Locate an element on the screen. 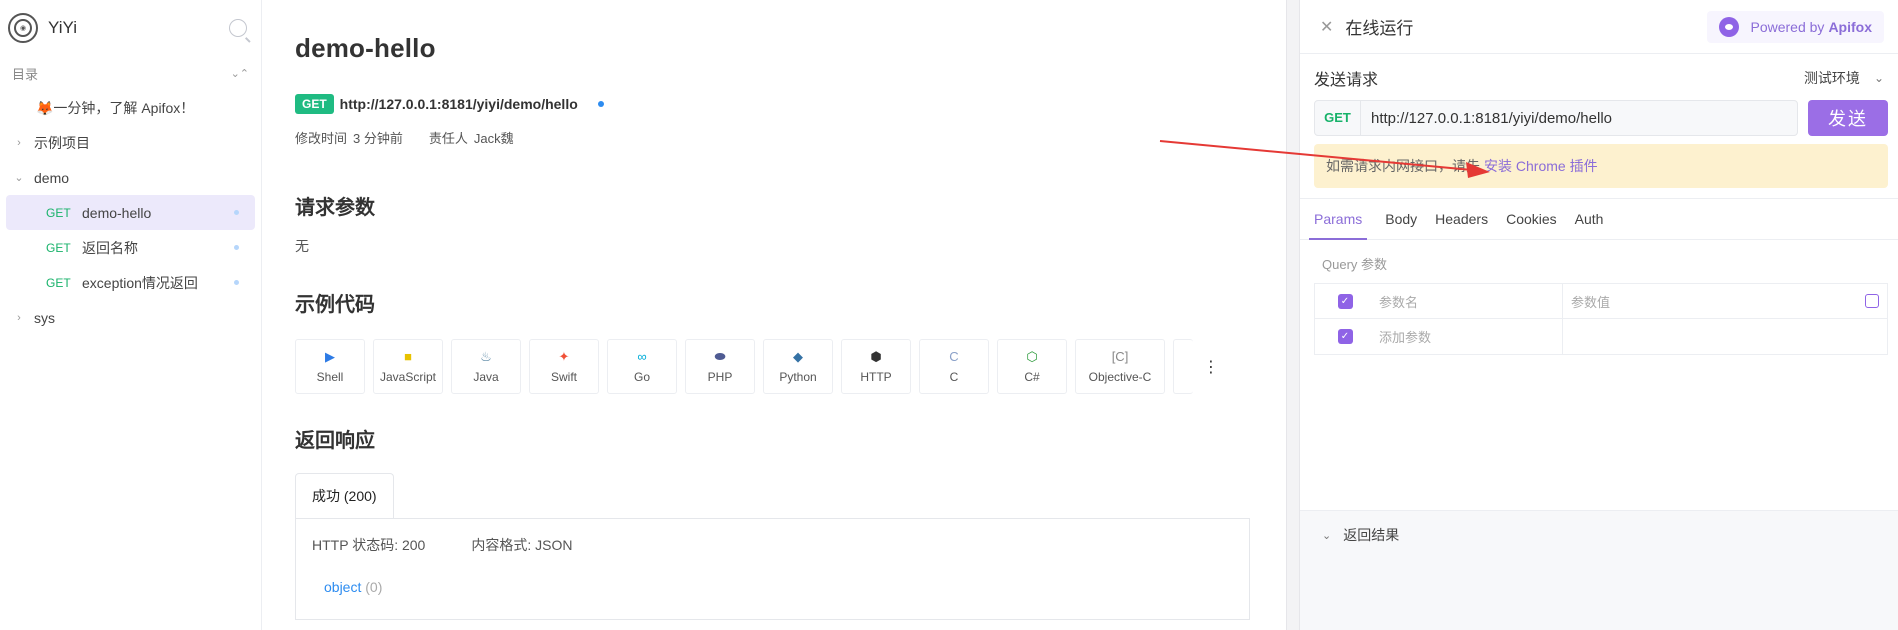 The width and height of the screenshot is (1898, 630). directory-label: 目录 is located at coordinates (25, 74).